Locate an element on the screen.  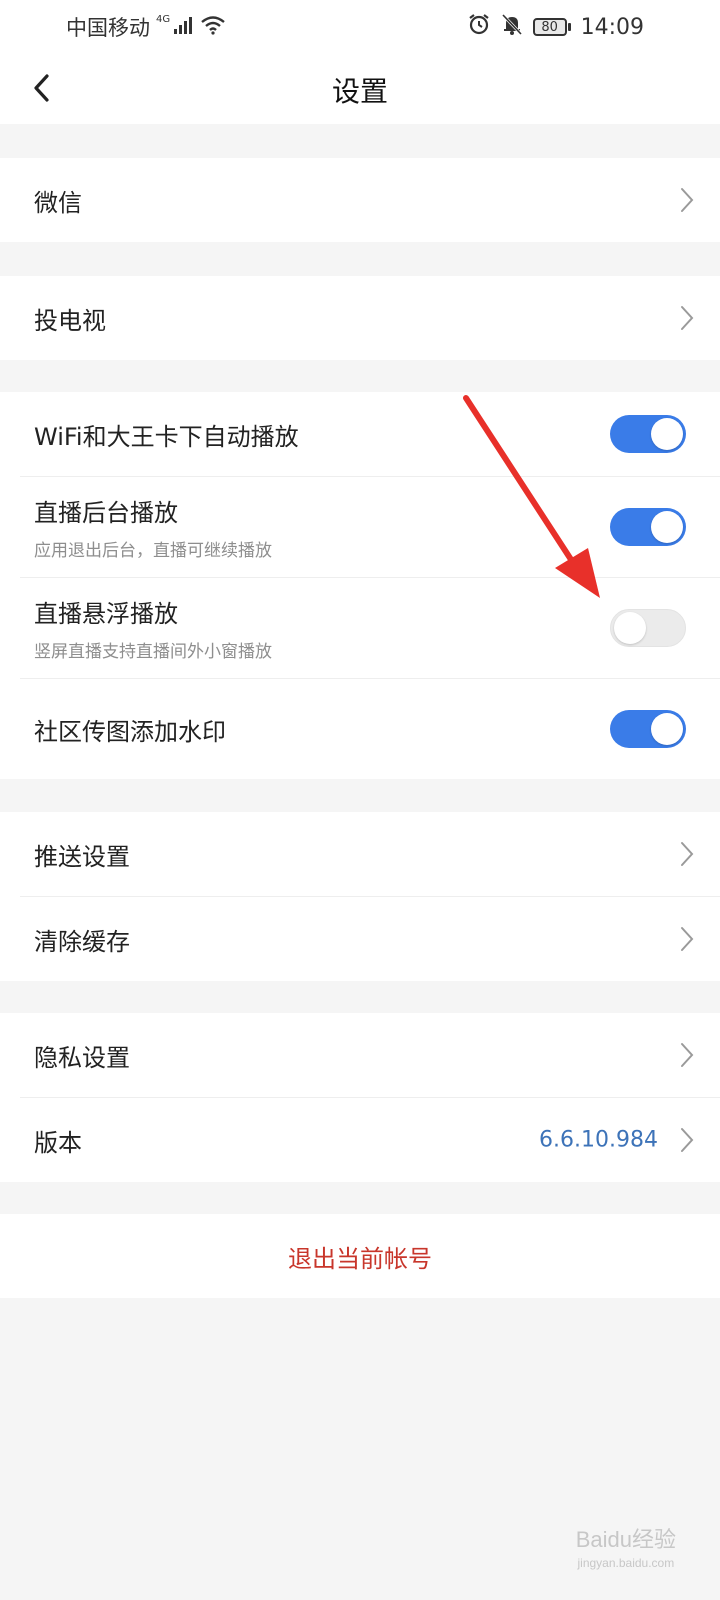
group-logout: 退出当前帐号 is located at coordinates (360, 1256).